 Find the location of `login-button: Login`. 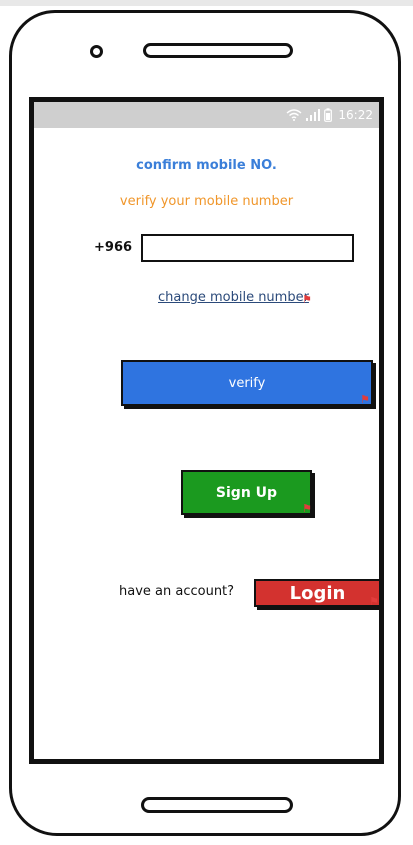

login-button: Login is located at coordinates (317, 593).